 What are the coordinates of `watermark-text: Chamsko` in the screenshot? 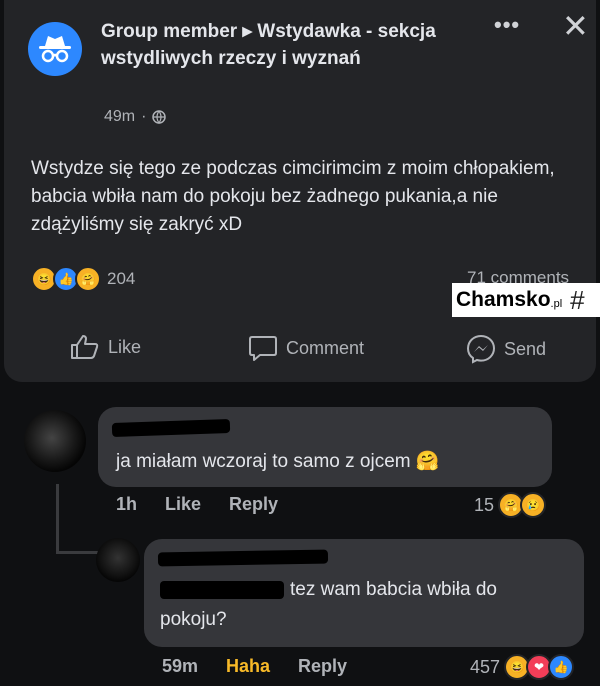 It's located at (503, 299).